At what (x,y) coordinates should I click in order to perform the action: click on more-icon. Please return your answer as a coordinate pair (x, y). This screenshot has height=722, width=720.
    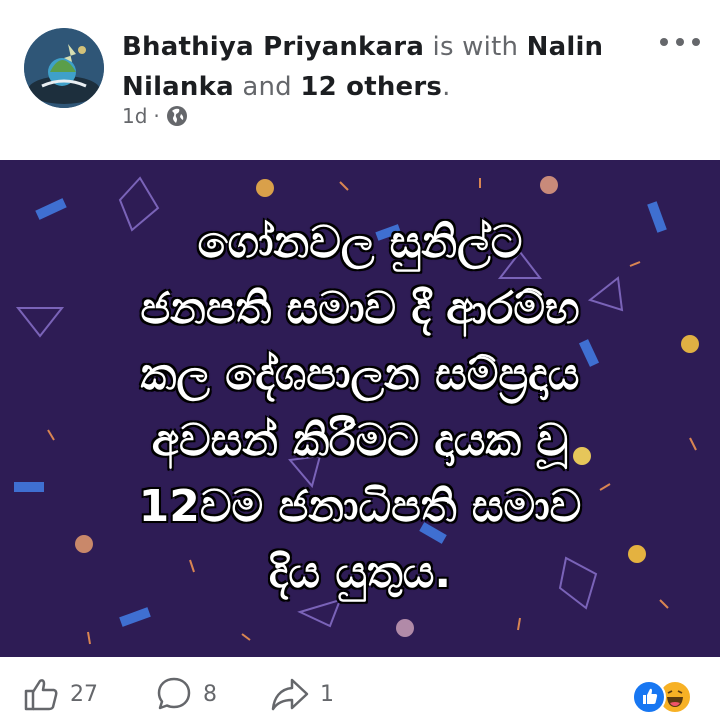
    Looking at the image, I should click on (680, 44).